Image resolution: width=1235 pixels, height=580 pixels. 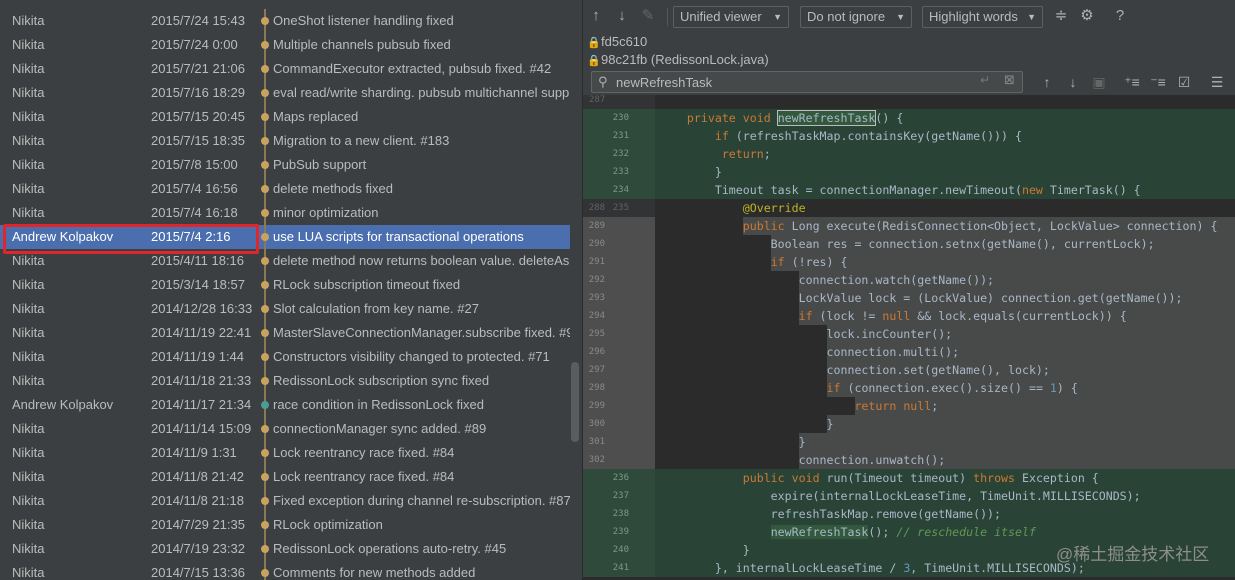 What do you see at coordinates (596, 16) in the screenshot?
I see `arrow-up-icon: ↑` at bounding box center [596, 16].